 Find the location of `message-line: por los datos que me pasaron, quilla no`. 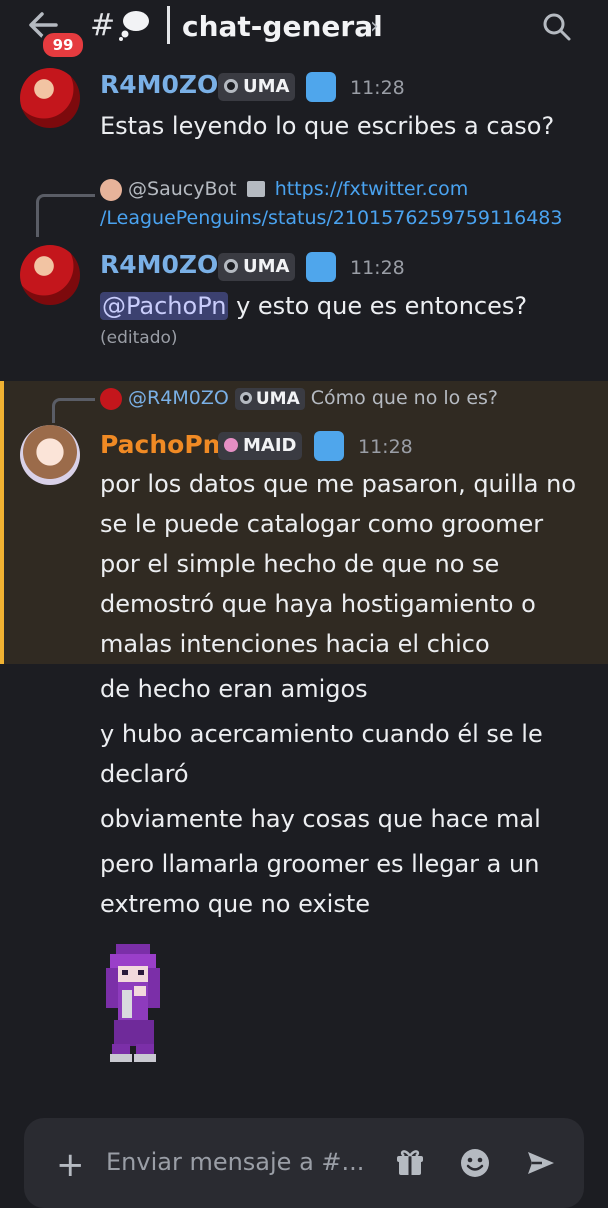

message-line: por los datos que me pasaron, quilla no is located at coordinates (338, 484).